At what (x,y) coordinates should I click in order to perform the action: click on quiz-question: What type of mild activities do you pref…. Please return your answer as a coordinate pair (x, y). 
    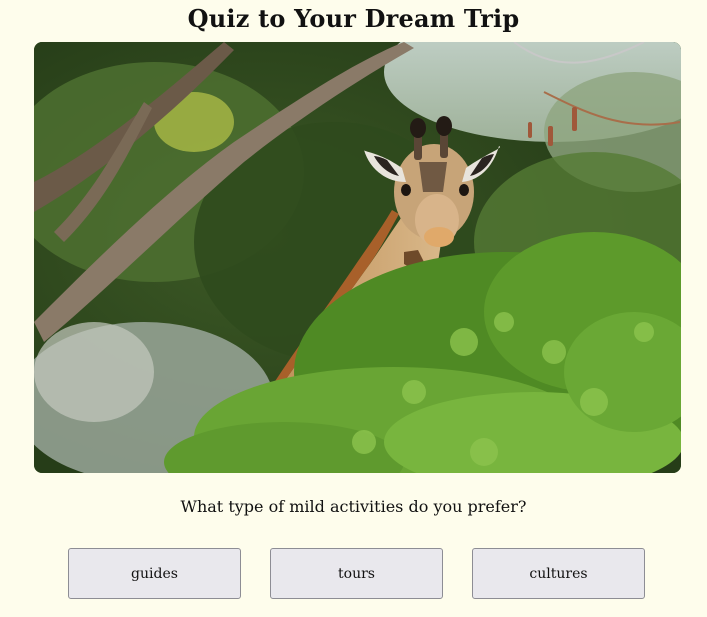
    Looking at the image, I should click on (353, 506).